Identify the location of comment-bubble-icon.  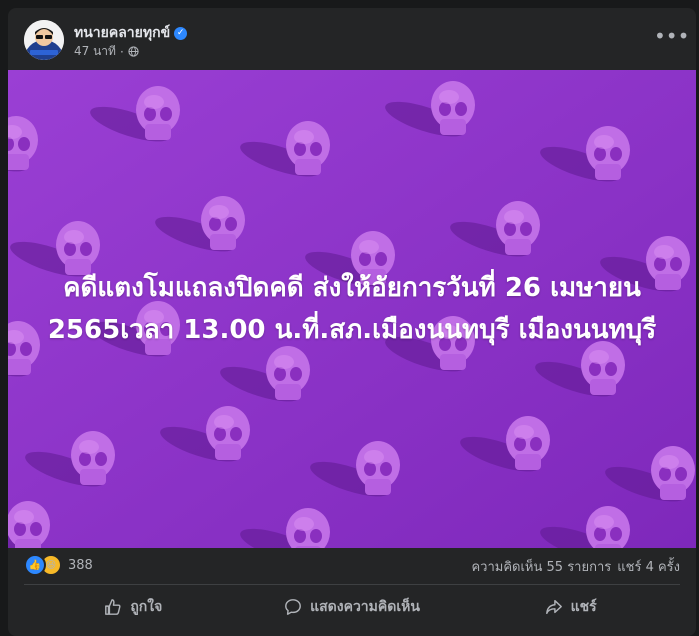
(293, 607).